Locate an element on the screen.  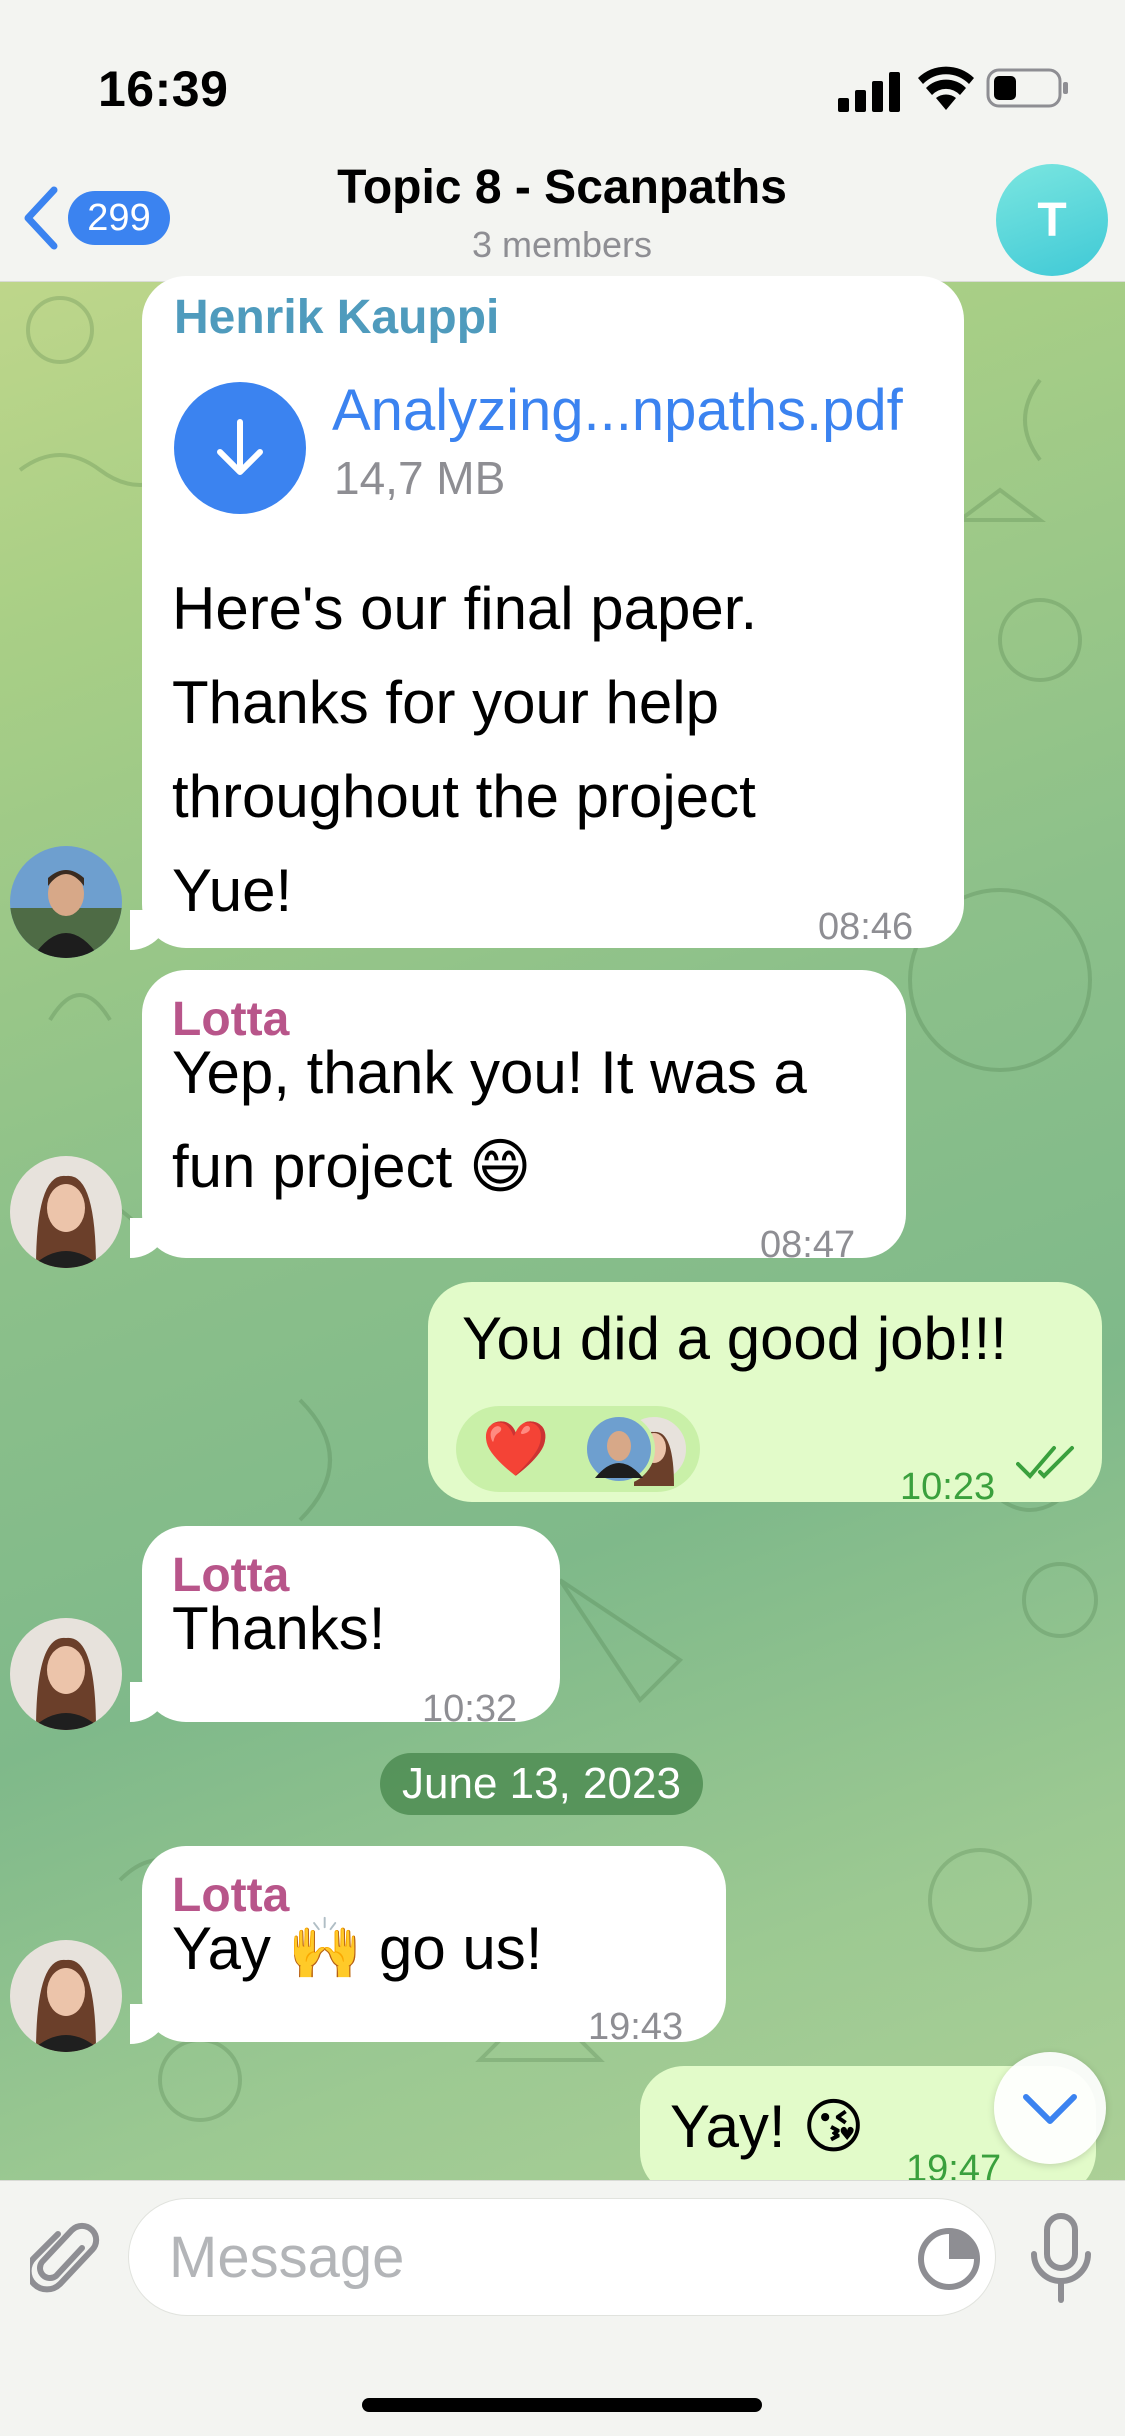
home-indicator is located at coordinates (562, 2405).